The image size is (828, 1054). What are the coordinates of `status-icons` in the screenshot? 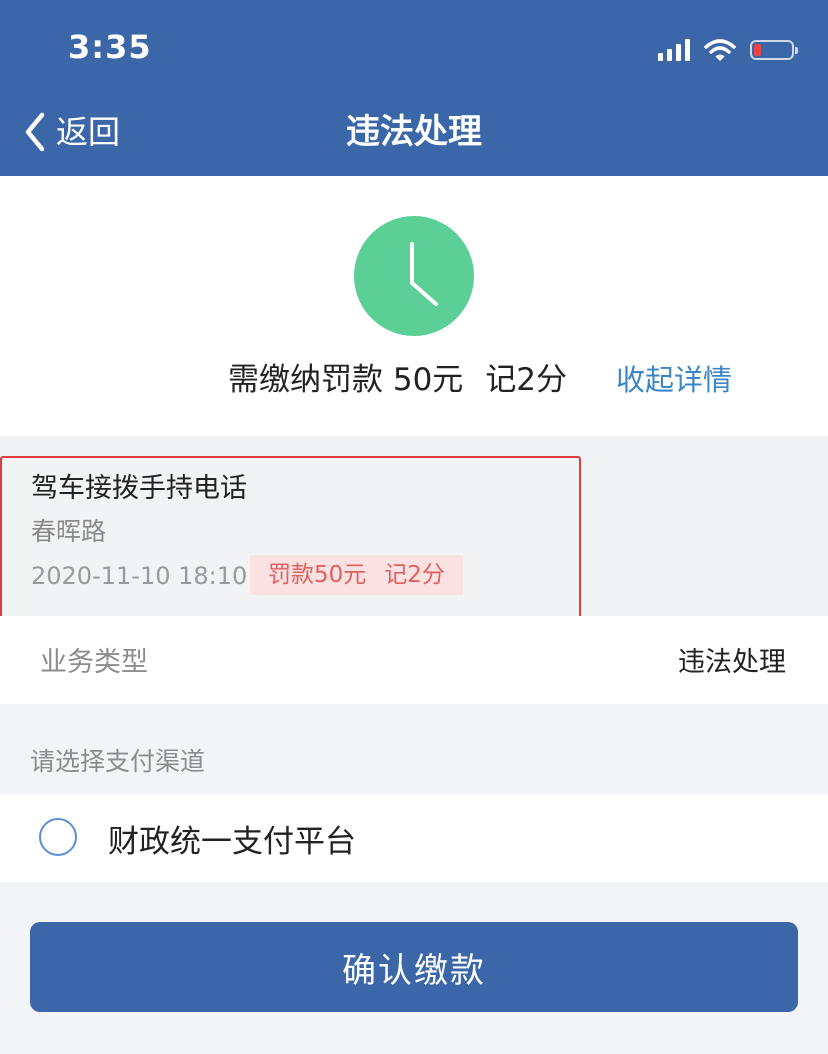 It's located at (728, 50).